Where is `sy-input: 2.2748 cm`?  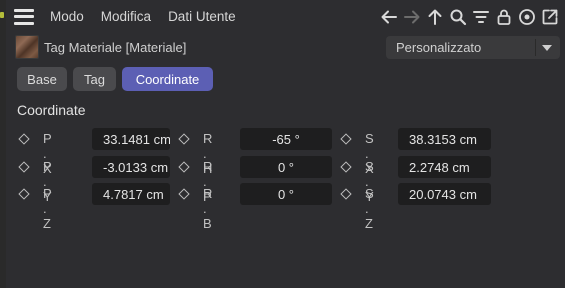
sy-input: 2.2748 cm is located at coordinates (444, 167).